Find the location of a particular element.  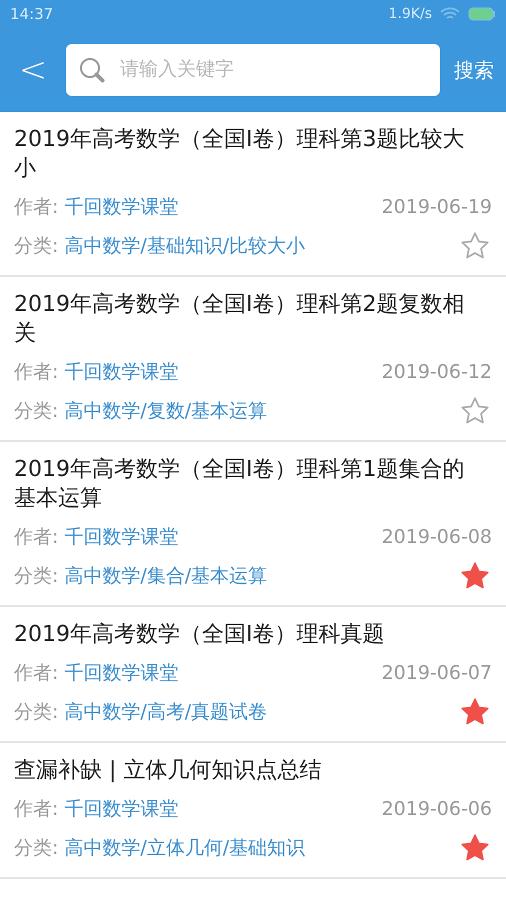

category-link: 高中数学/立体几何/基础知识 is located at coordinates (261, 847).